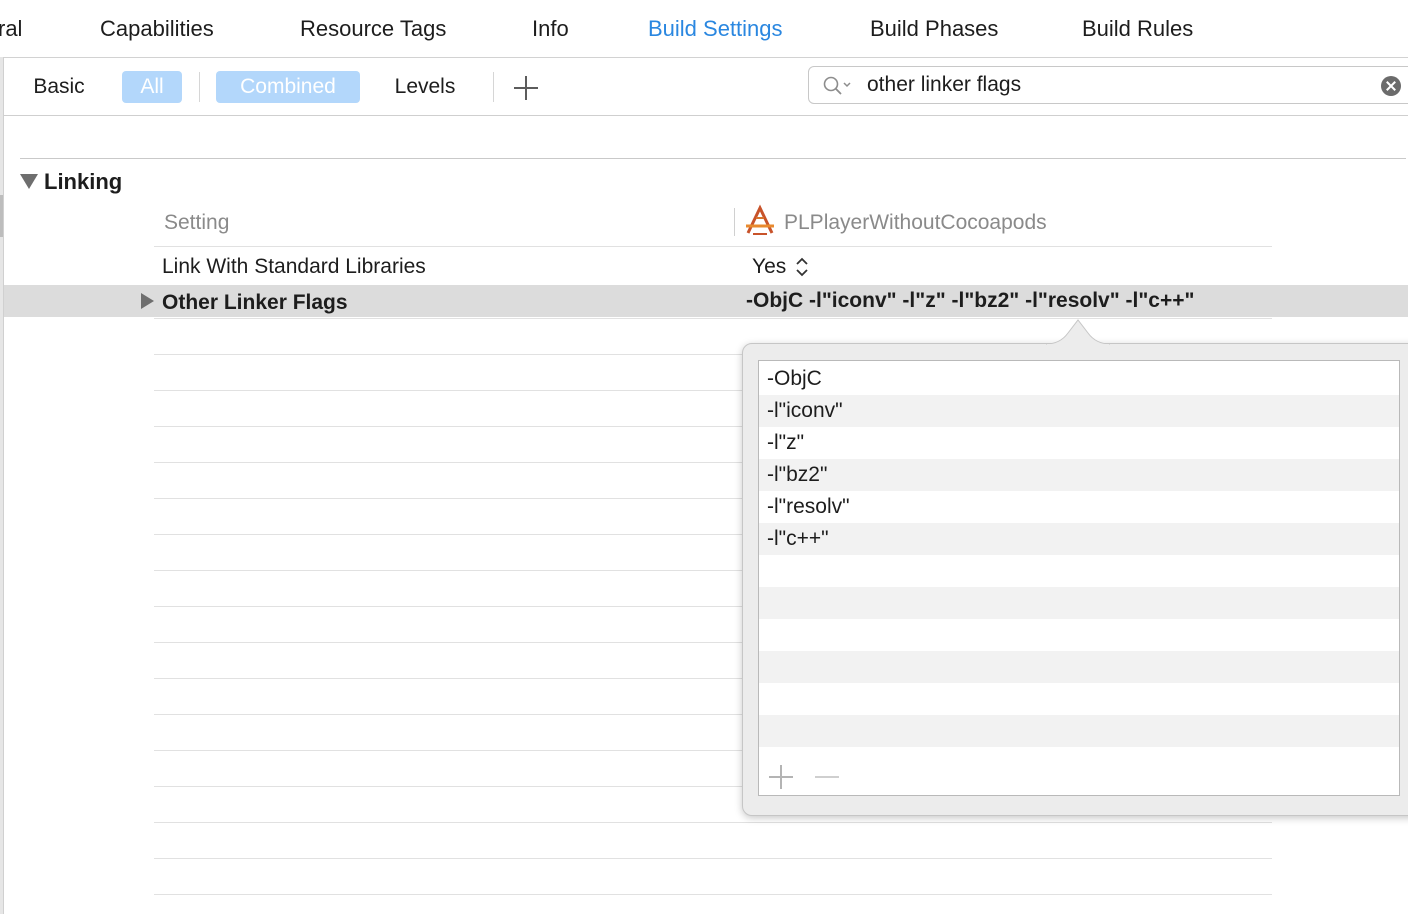  What do you see at coordinates (934, 29) in the screenshot?
I see `tab-build-phases: Build Phases` at bounding box center [934, 29].